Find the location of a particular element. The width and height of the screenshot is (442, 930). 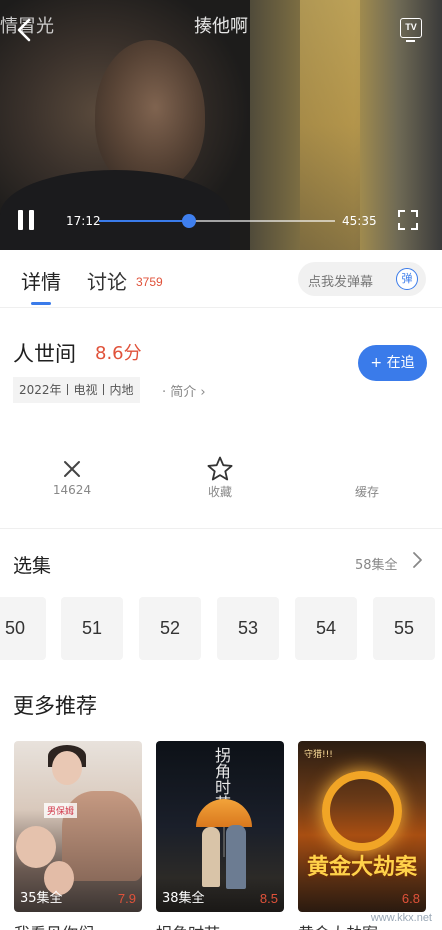

favorite-button: 收藏 is located at coordinates (220, 477).